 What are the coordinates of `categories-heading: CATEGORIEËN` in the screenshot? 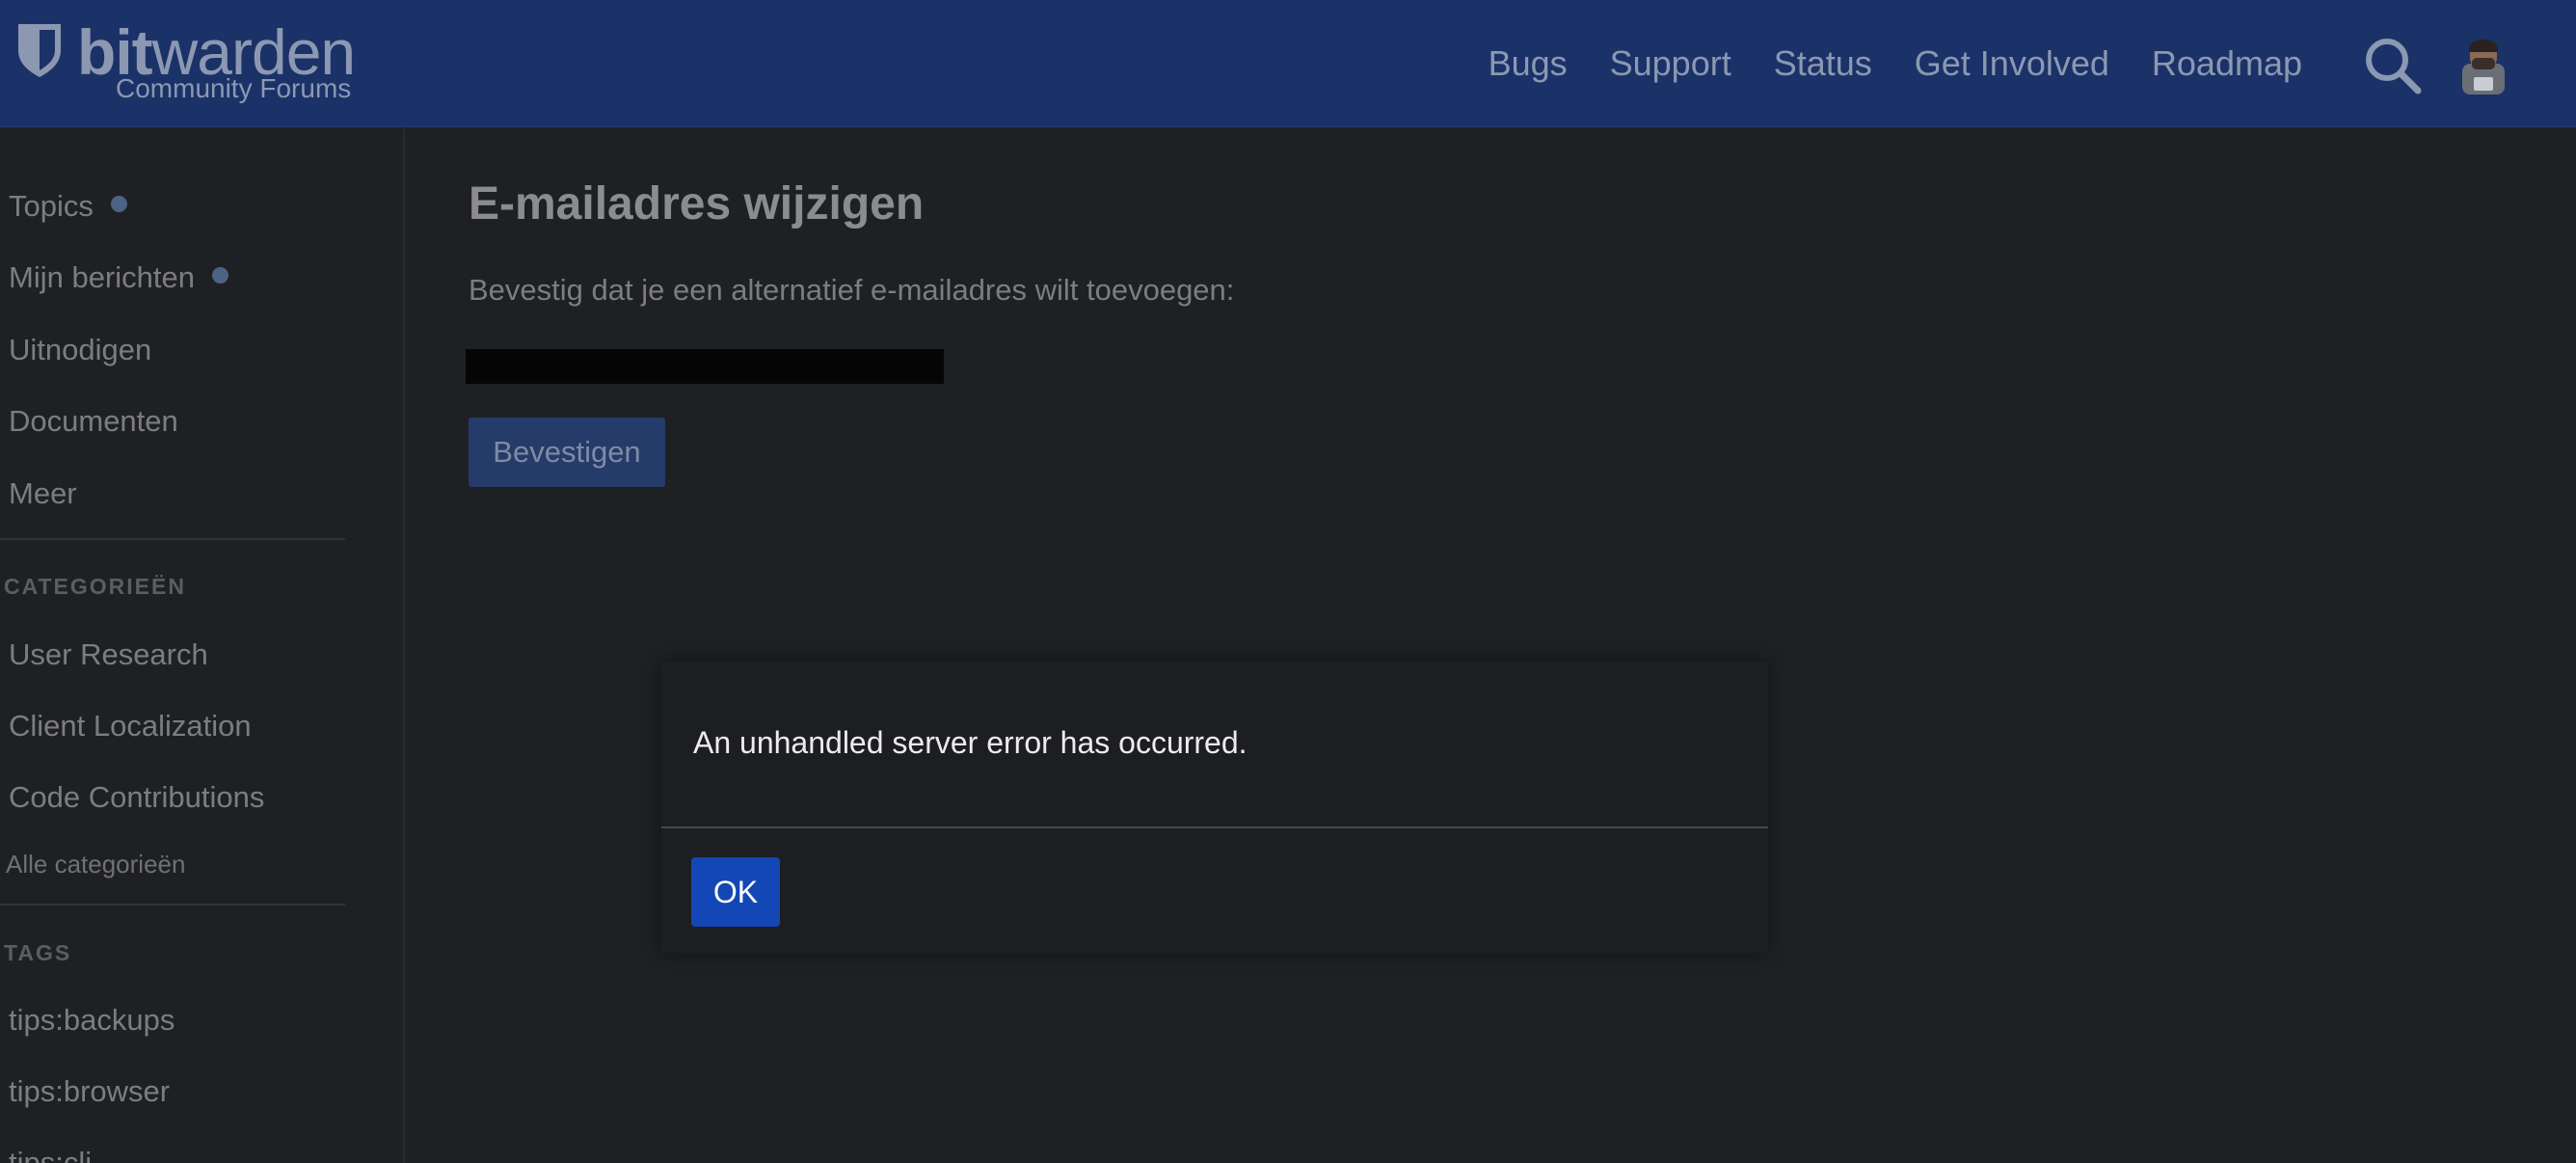 It's located at (95, 587).